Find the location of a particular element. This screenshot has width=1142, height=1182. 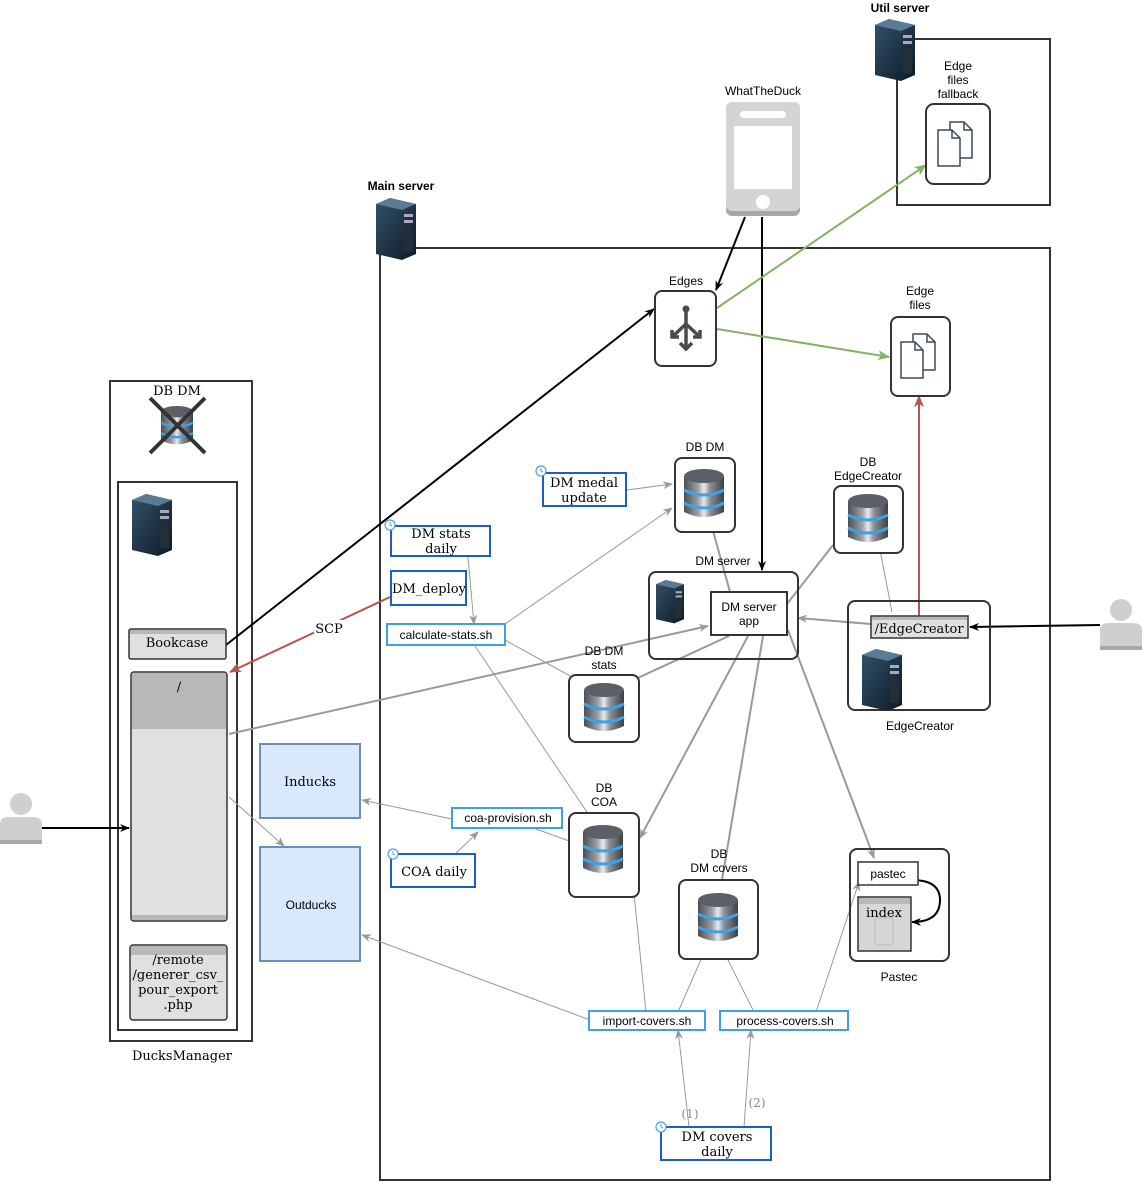

edge-whattheduck-edges is located at coordinates (730, 253).